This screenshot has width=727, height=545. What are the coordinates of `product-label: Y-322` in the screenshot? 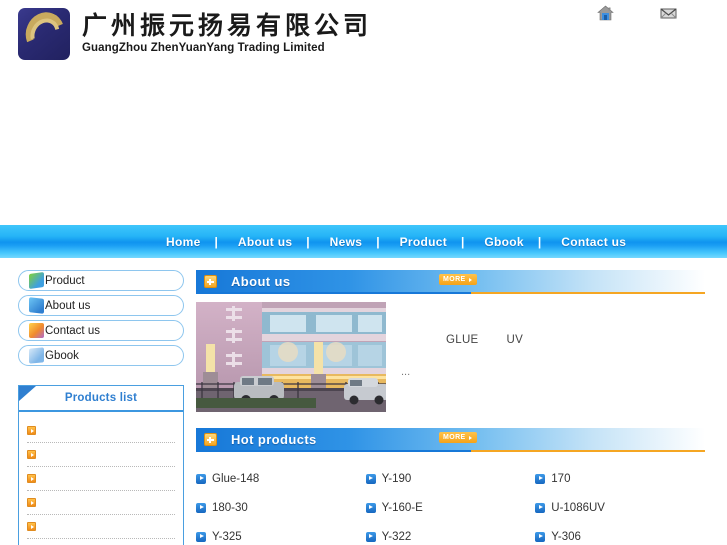 It's located at (396, 536).